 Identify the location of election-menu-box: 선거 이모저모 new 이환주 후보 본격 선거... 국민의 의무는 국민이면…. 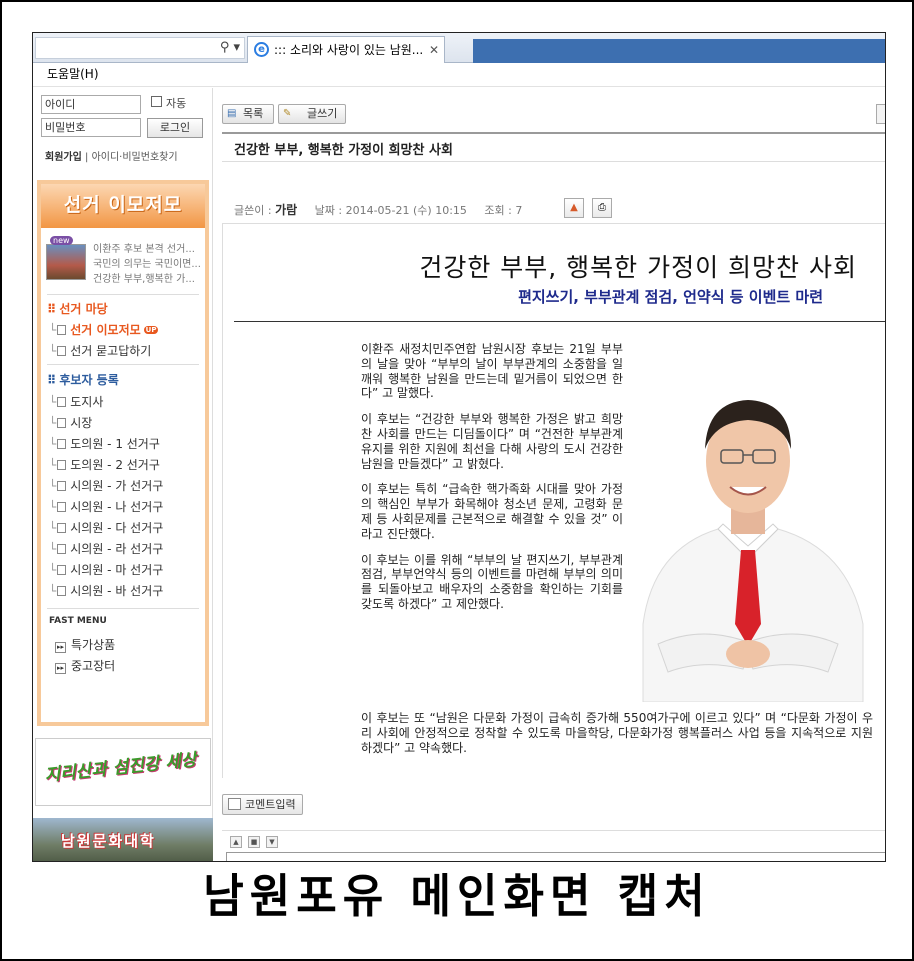
(123, 453).